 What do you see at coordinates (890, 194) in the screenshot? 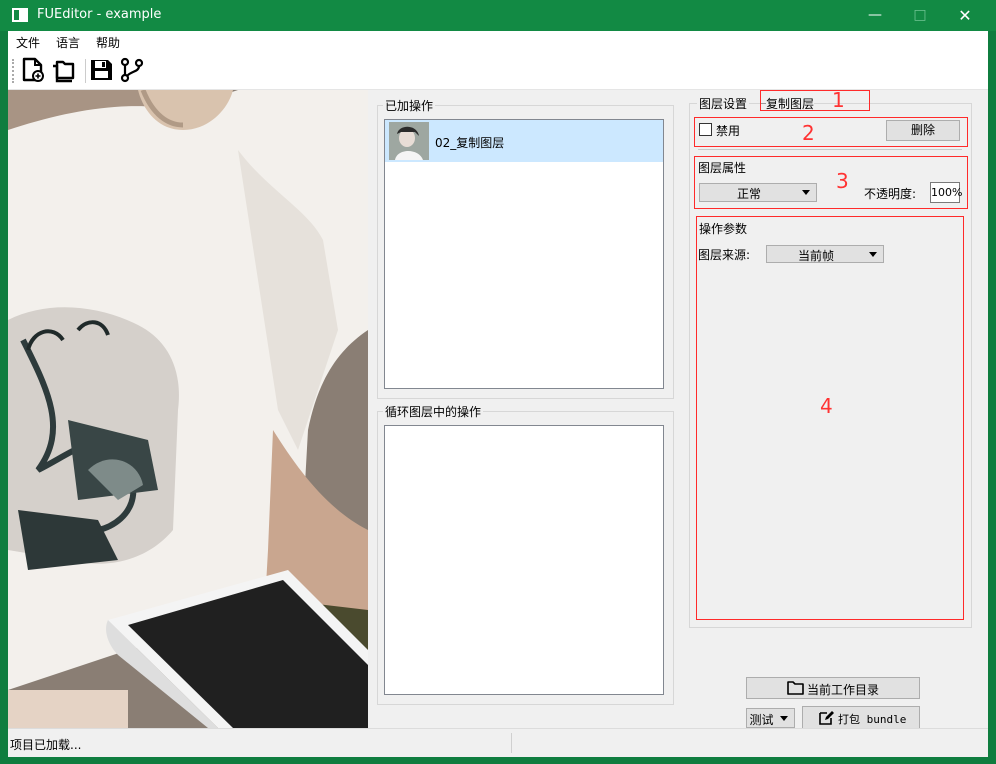
I see `opacity-label: 不透明度:` at bounding box center [890, 194].